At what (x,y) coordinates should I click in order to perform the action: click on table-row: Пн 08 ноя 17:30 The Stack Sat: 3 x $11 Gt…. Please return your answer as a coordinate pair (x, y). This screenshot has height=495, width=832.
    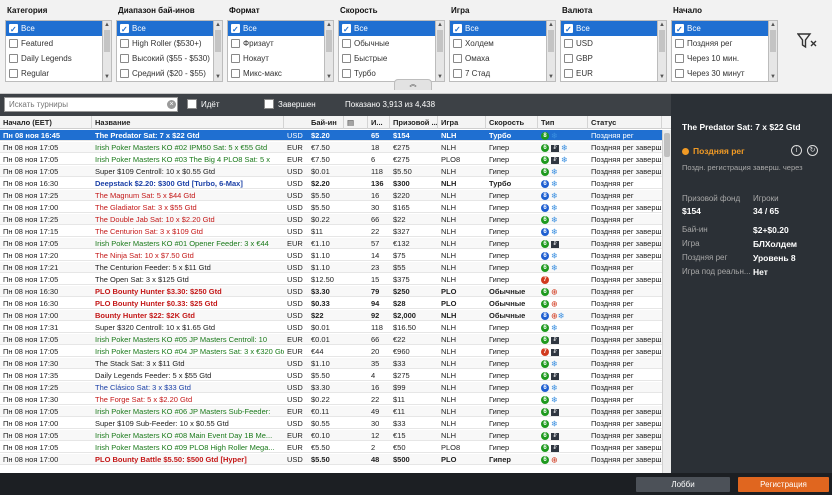
    Looking at the image, I should click on (335, 363).